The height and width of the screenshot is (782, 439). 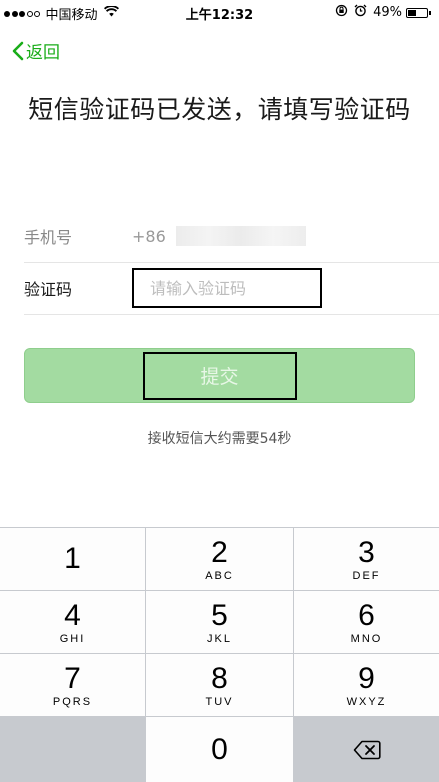 What do you see at coordinates (366, 622) in the screenshot?
I see `key-6: 6 MNO` at bounding box center [366, 622].